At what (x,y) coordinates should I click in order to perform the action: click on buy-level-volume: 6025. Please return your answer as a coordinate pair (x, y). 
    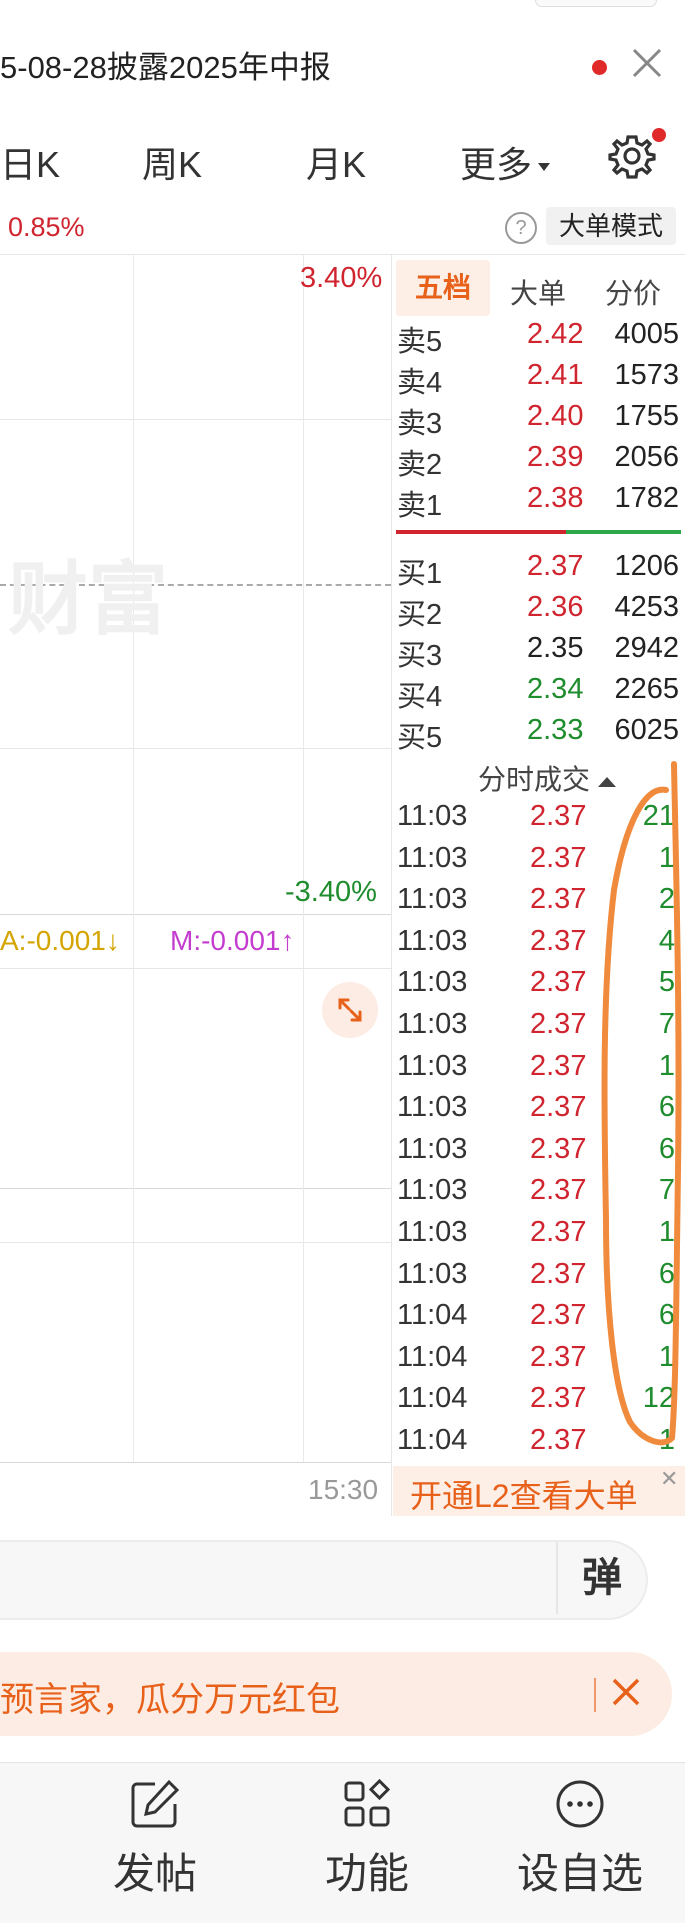
    Looking at the image, I should click on (646, 730).